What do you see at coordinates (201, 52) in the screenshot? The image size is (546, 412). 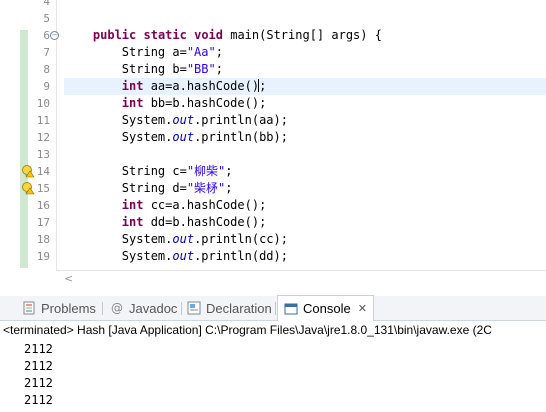 I see `code-token: "Aa"` at bounding box center [201, 52].